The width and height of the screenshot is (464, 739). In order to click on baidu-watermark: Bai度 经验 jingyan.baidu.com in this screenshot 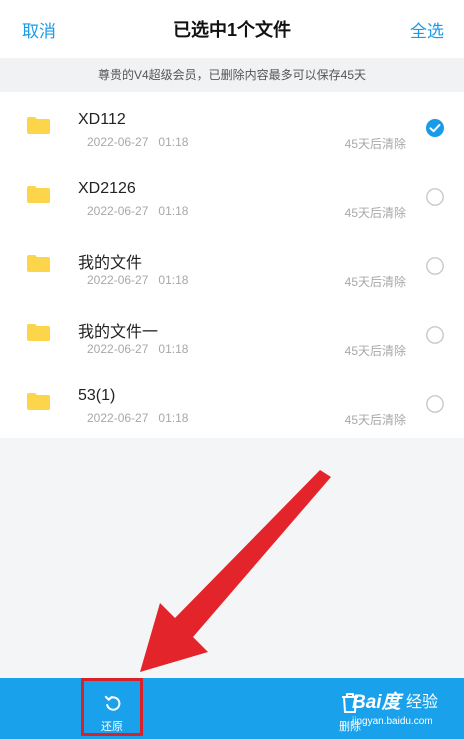, I will do `click(408, 710)`.